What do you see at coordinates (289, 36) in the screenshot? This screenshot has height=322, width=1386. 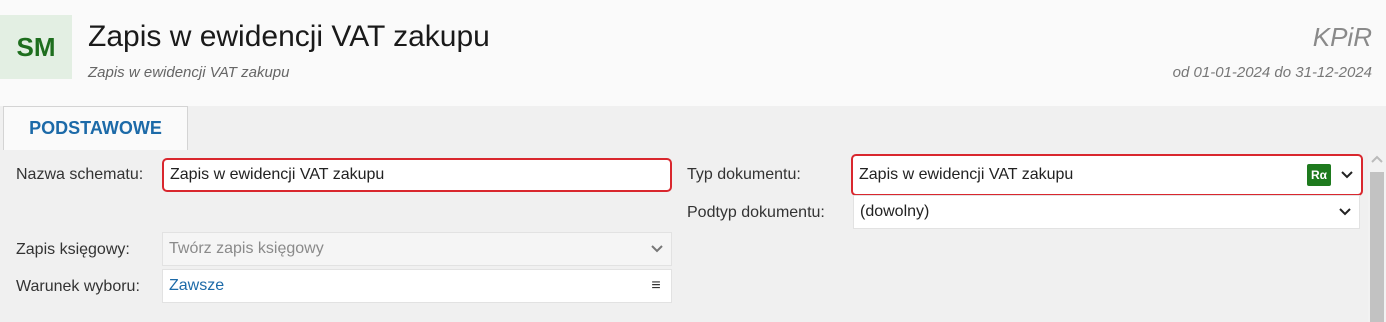 I see `page-title: Zapis w ewidencji VAT zakupu` at bounding box center [289, 36].